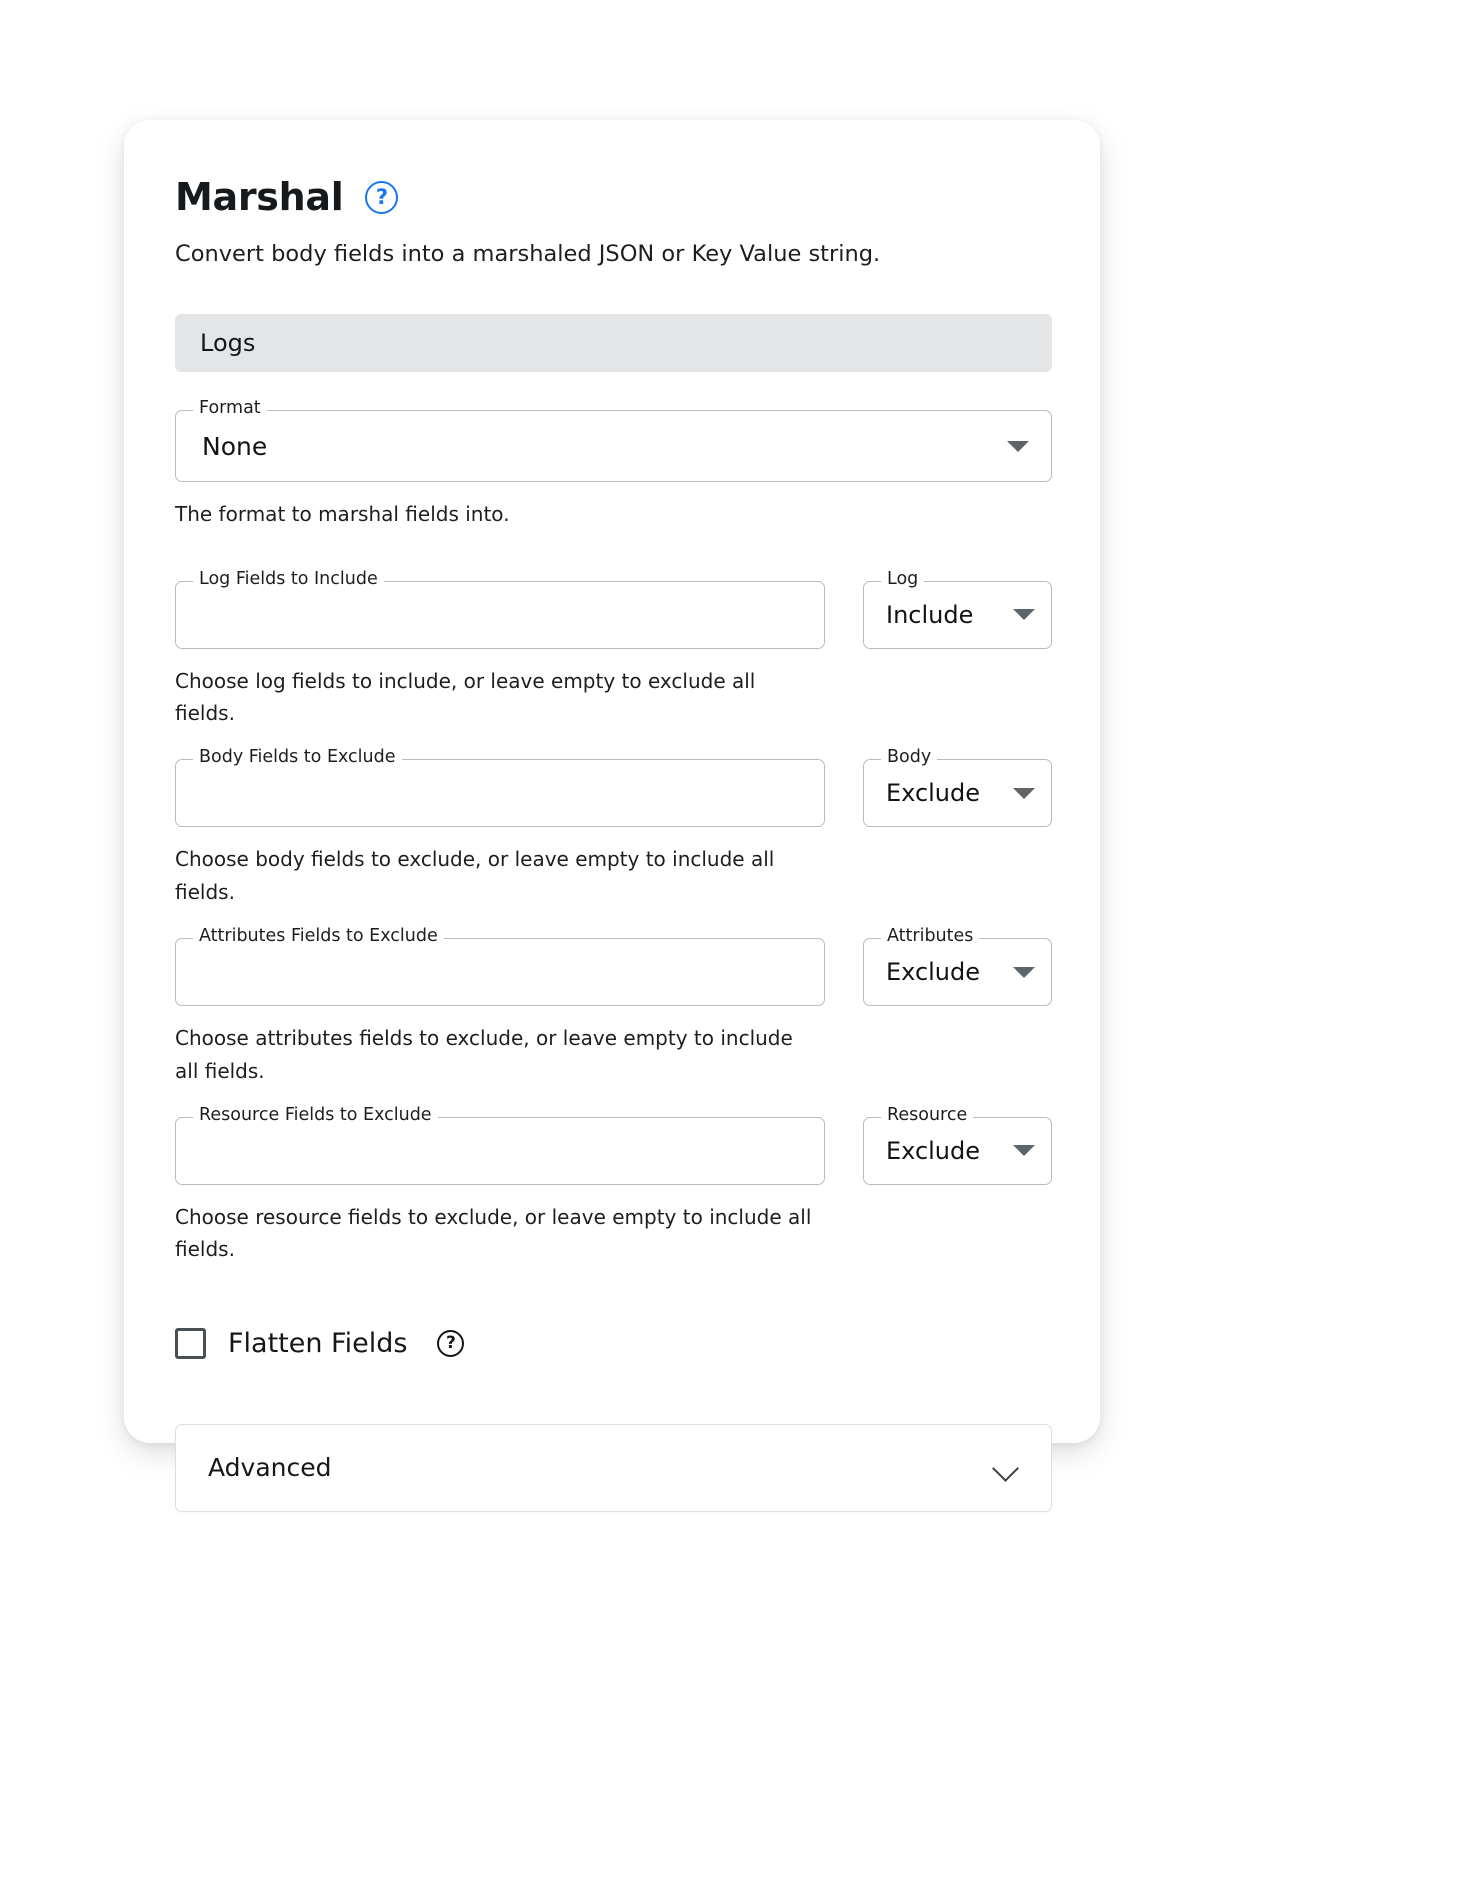  What do you see at coordinates (930, 614) in the screenshot?
I see `log-mode-select-value: Include` at bounding box center [930, 614].